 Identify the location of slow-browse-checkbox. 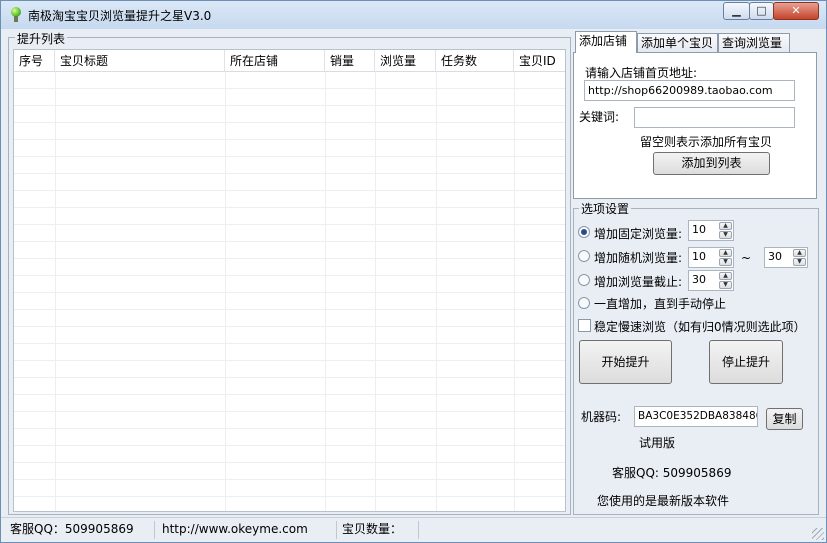
(584, 325).